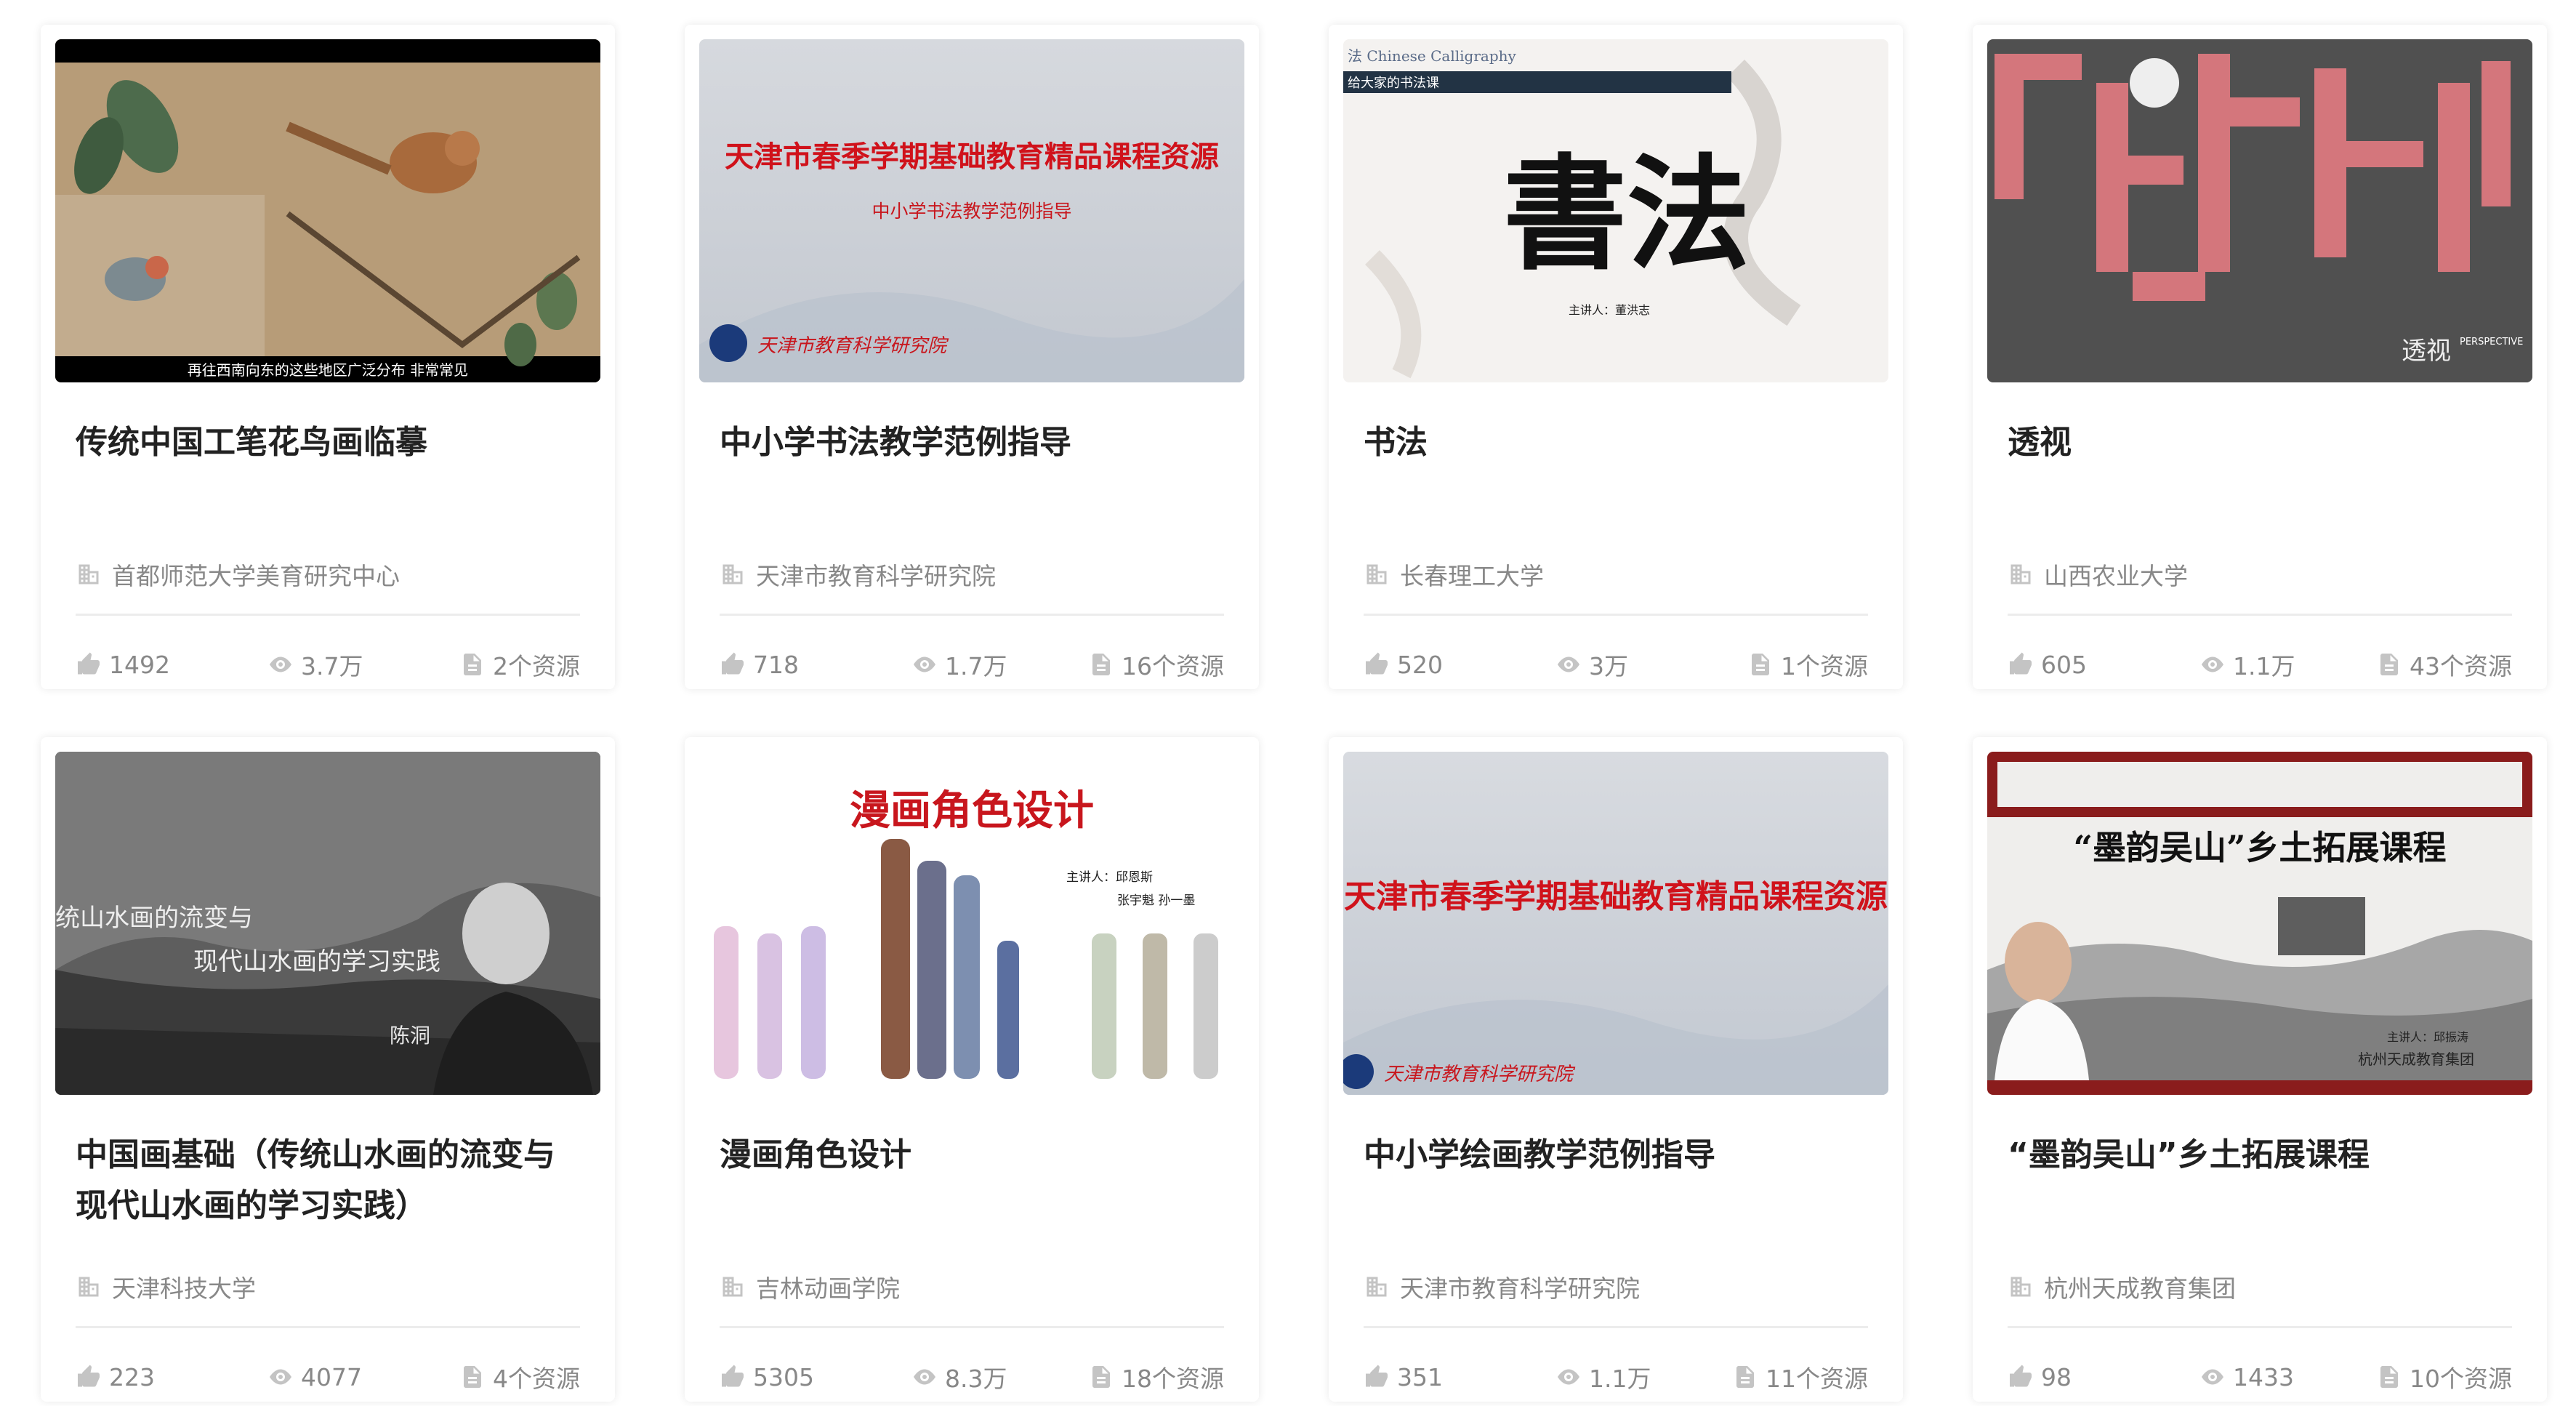 The width and height of the screenshot is (2576, 1406). What do you see at coordinates (2416, 1059) in the screenshot?
I see `thumbnail-footer: 杭州天成教育集团` at bounding box center [2416, 1059].